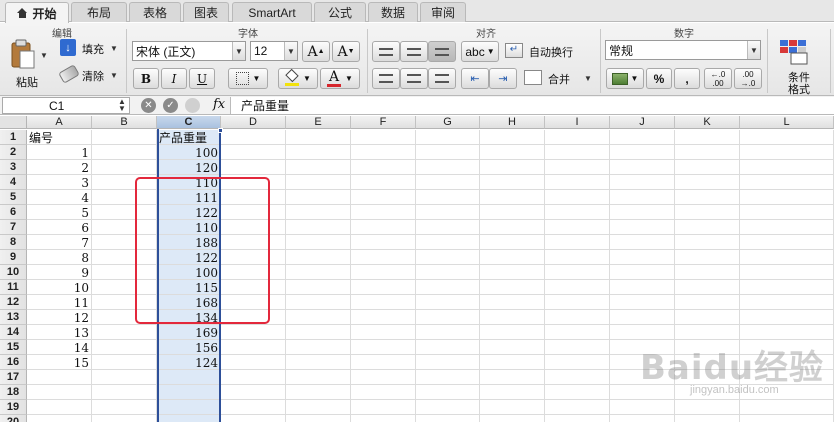 Image resolution: width=834 pixels, height=422 pixels. I want to click on cell-c14: 169, so click(189, 332).